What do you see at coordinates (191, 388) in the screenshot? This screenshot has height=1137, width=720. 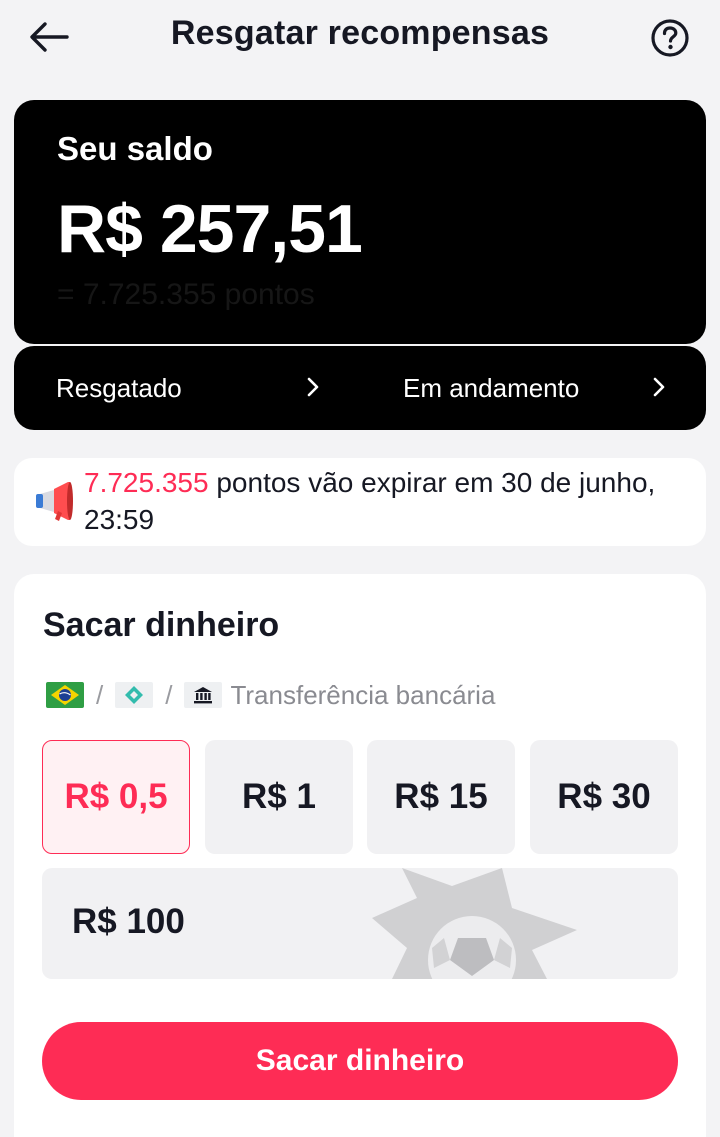 I see `redeemed-link: Resgatado` at bounding box center [191, 388].